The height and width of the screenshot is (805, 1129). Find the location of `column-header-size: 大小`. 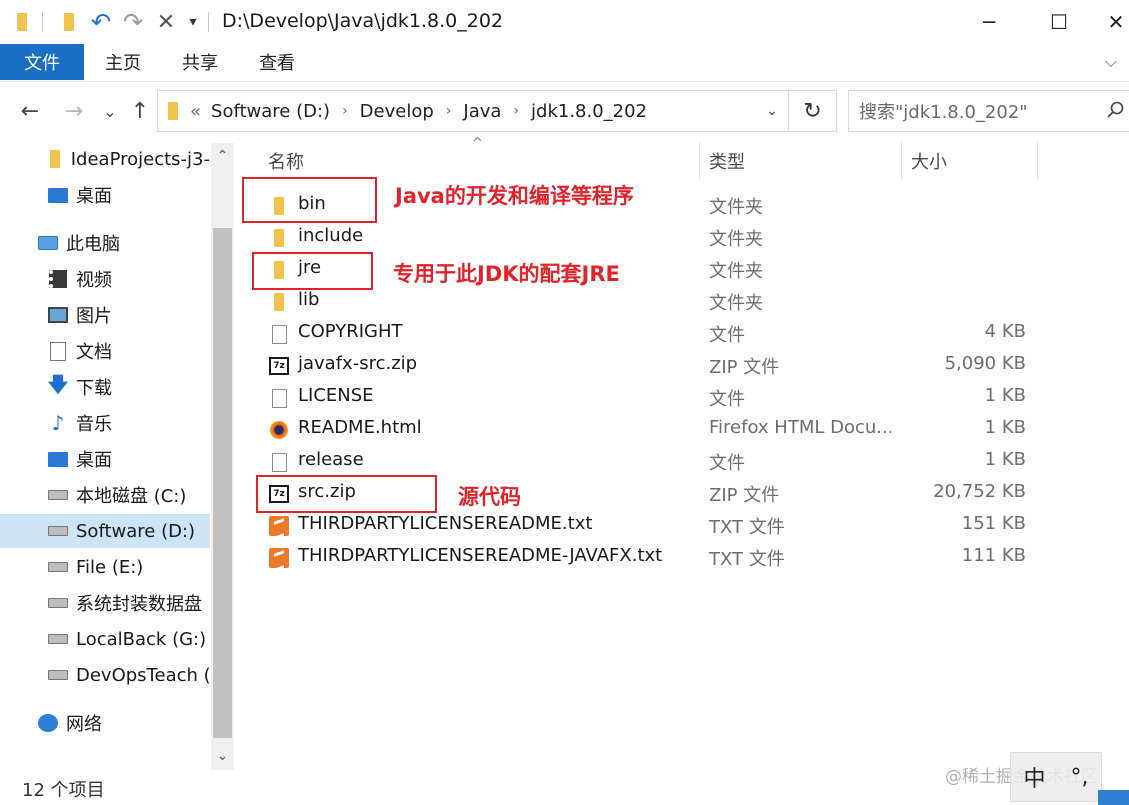

column-header-size: 大小 is located at coordinates (929, 161).